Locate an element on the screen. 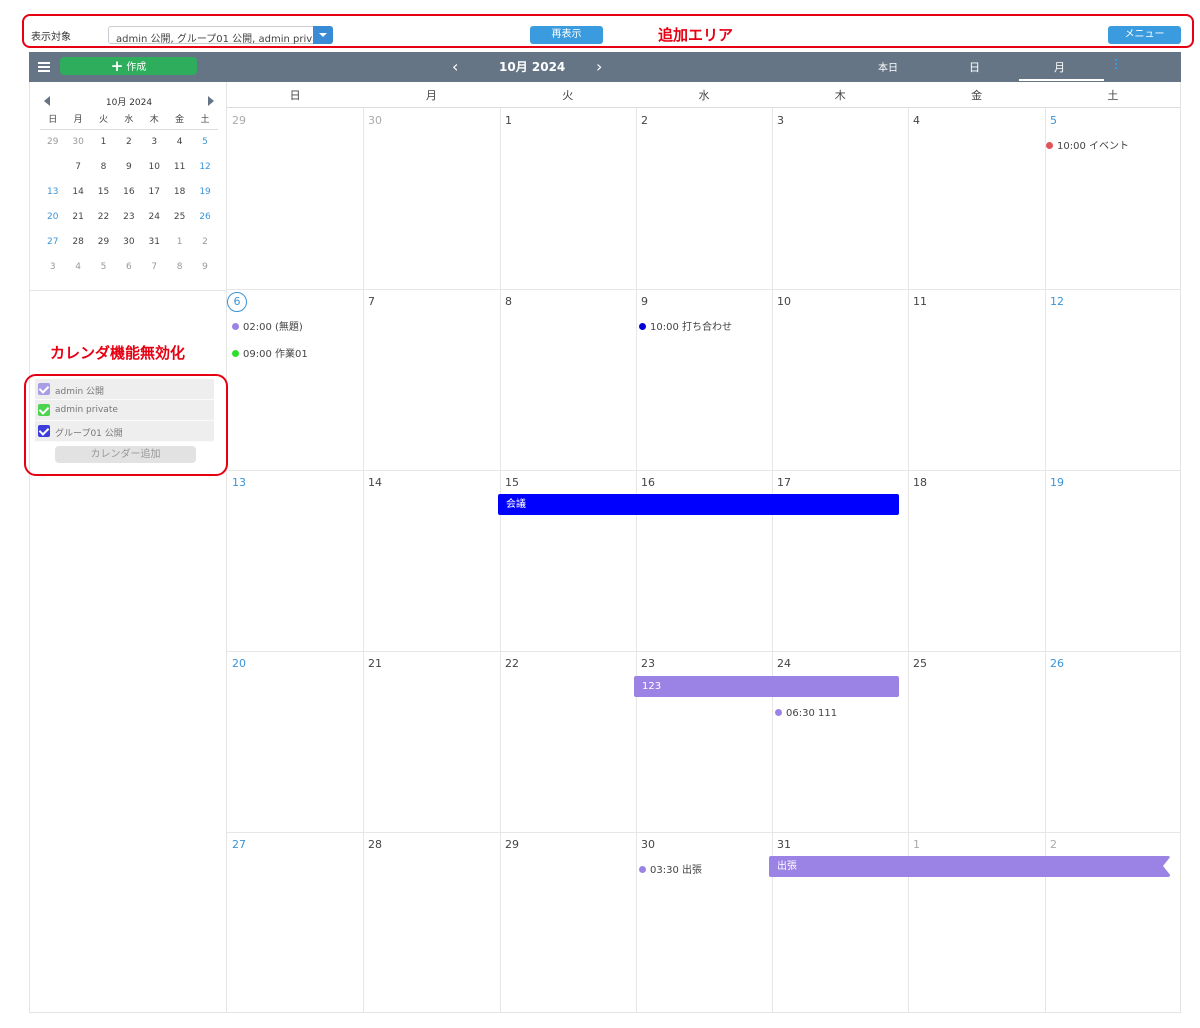  day-cell: 13 is located at coordinates (295, 560).